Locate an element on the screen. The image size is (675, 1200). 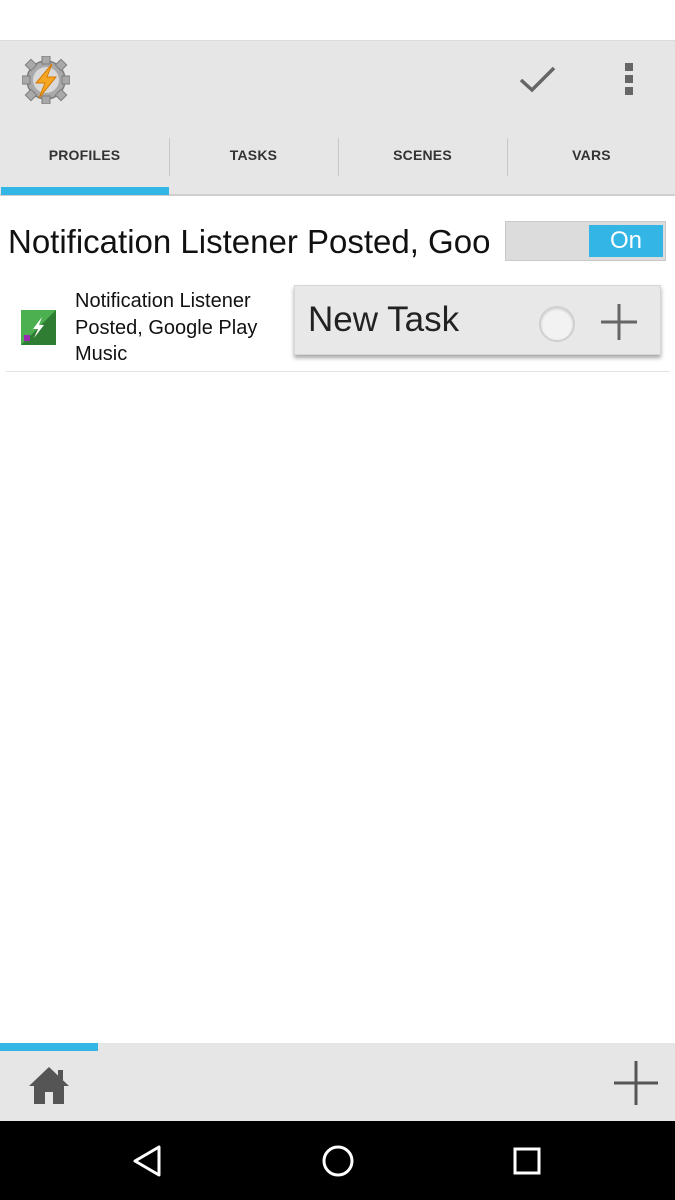
add-task-button is located at coordinates (619, 322).